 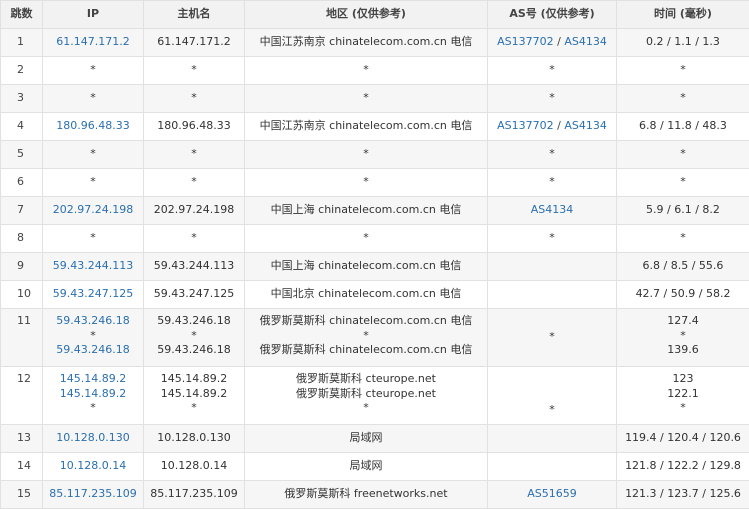 What do you see at coordinates (93, 266) in the screenshot?
I see `ip-cell-line: 59.43.244.113` at bounding box center [93, 266].